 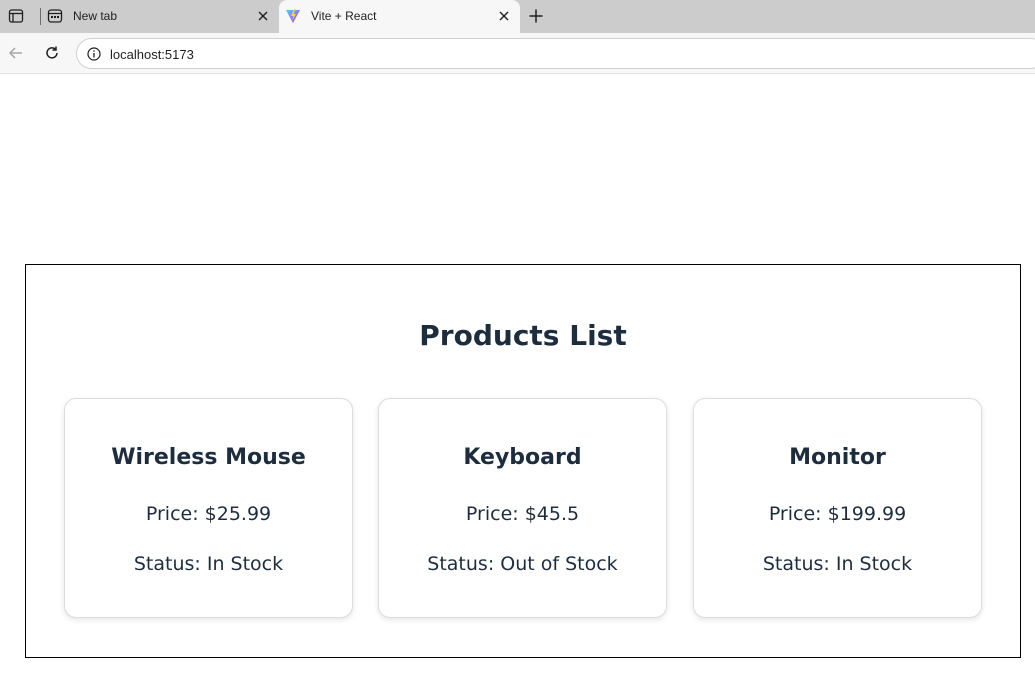 What do you see at coordinates (55, 16) in the screenshot?
I see `newtab-page-icon` at bounding box center [55, 16].